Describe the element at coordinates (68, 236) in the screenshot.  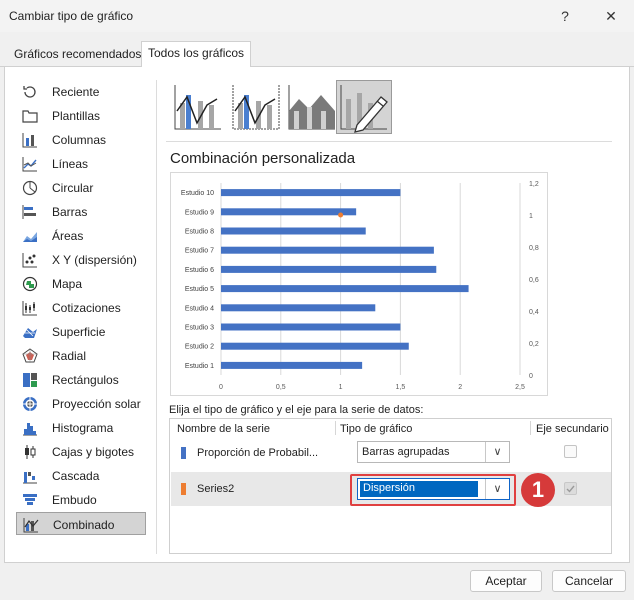
I see `sidebar-item-label: Áreas` at that location.